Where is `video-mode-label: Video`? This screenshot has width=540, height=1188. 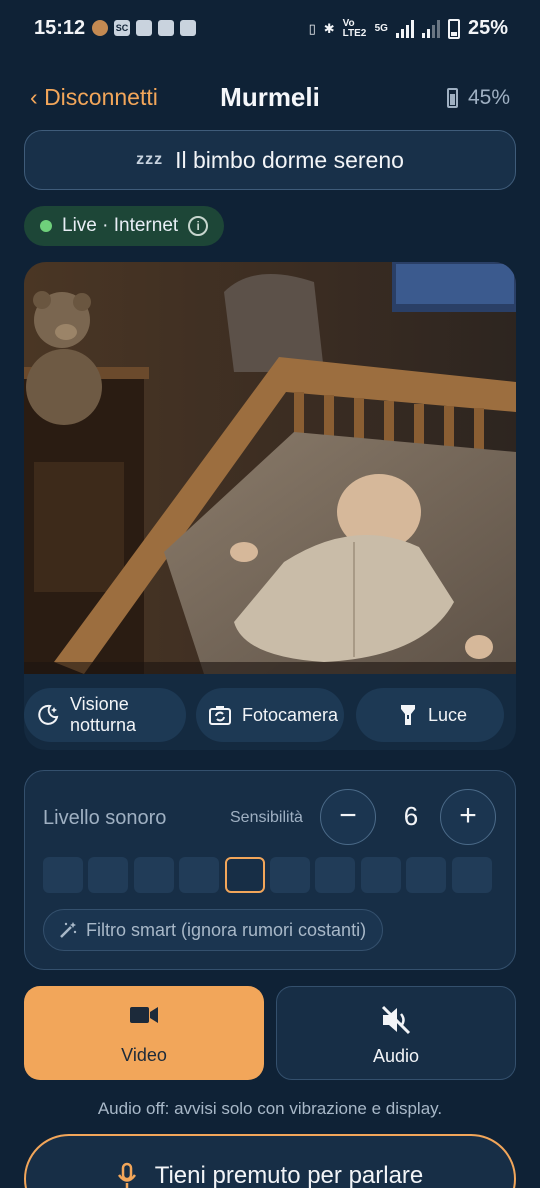
video-mode-label: Video is located at coordinates (144, 1055).